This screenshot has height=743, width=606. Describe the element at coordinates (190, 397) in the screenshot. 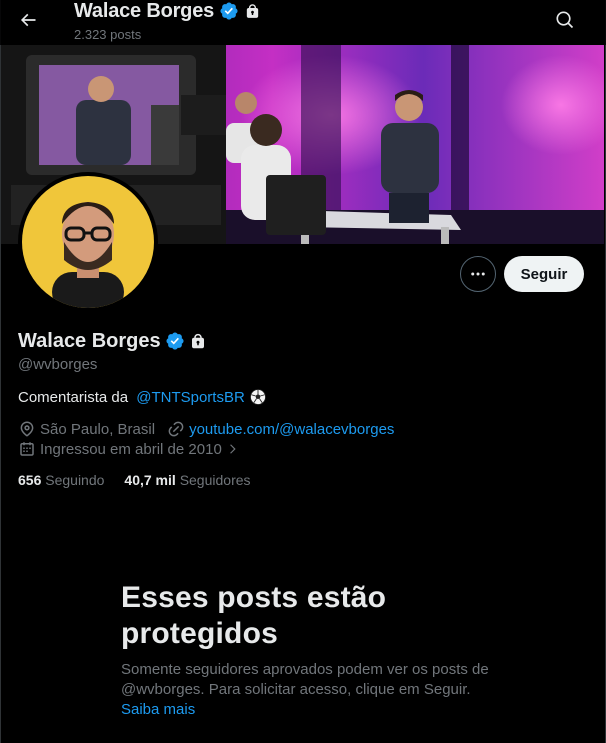

I see `bio-mention-link: @TNTSportsBR` at that location.